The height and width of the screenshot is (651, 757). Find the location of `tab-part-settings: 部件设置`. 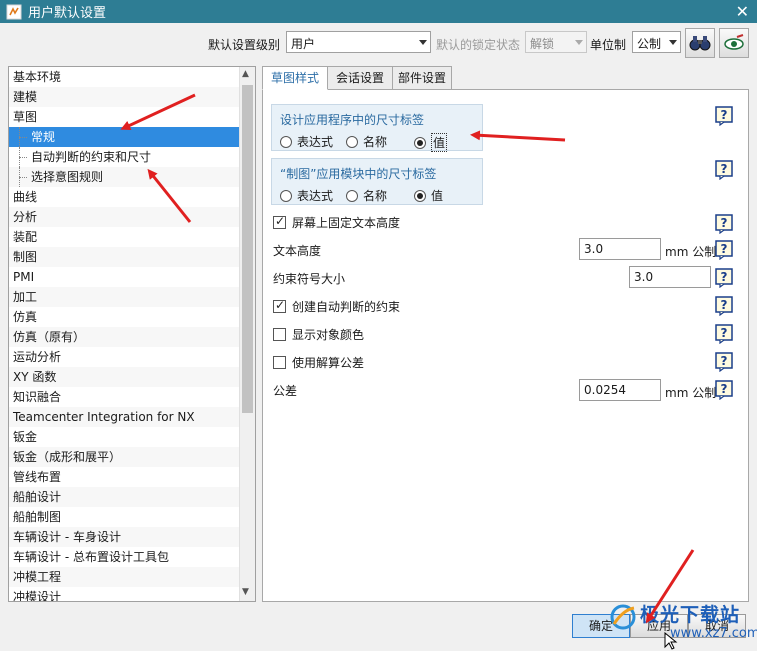

tab-part-settings: 部件设置 is located at coordinates (422, 78).